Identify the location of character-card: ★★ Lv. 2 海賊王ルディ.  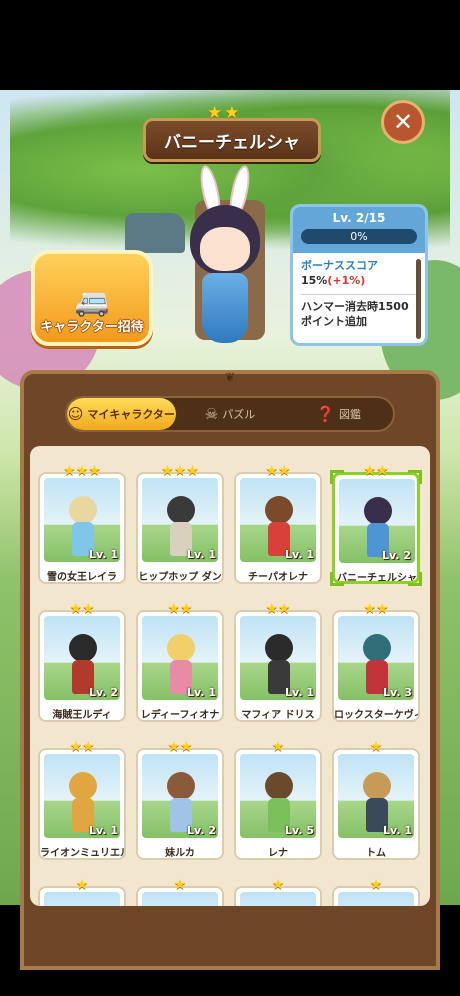
(82, 665).